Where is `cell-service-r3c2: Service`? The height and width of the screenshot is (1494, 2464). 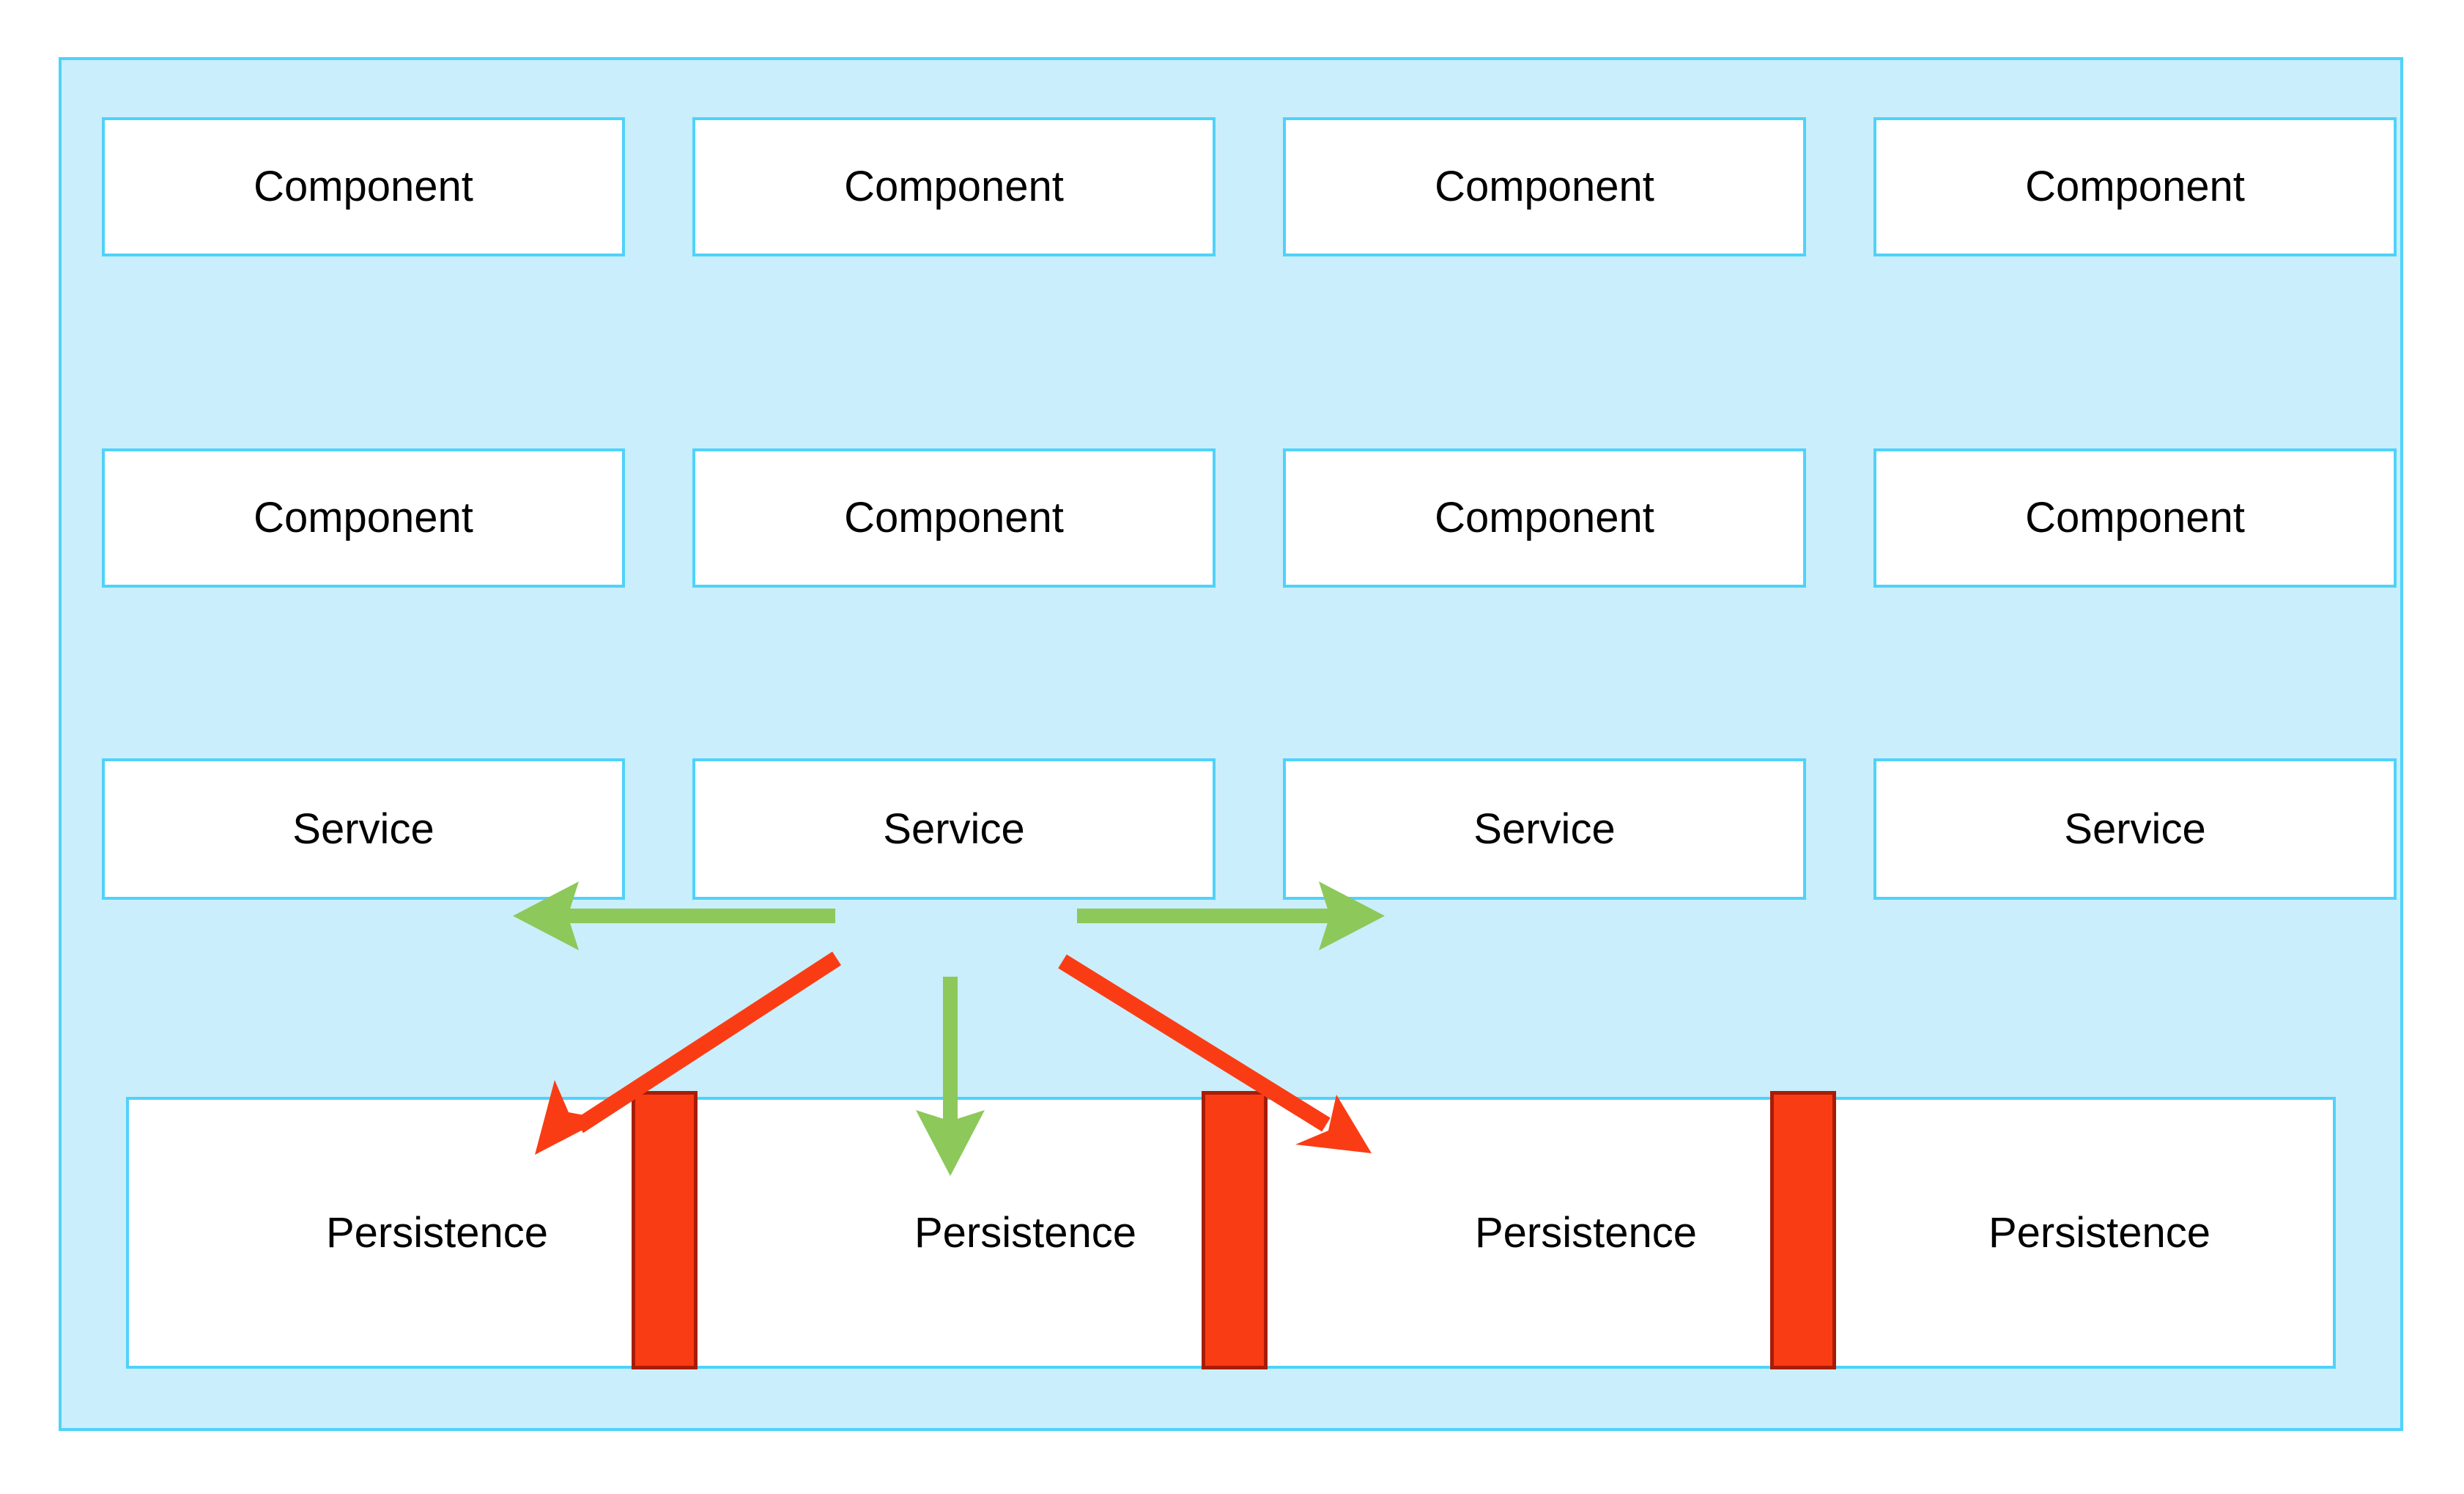 cell-service-r3c2: Service is located at coordinates (954, 829).